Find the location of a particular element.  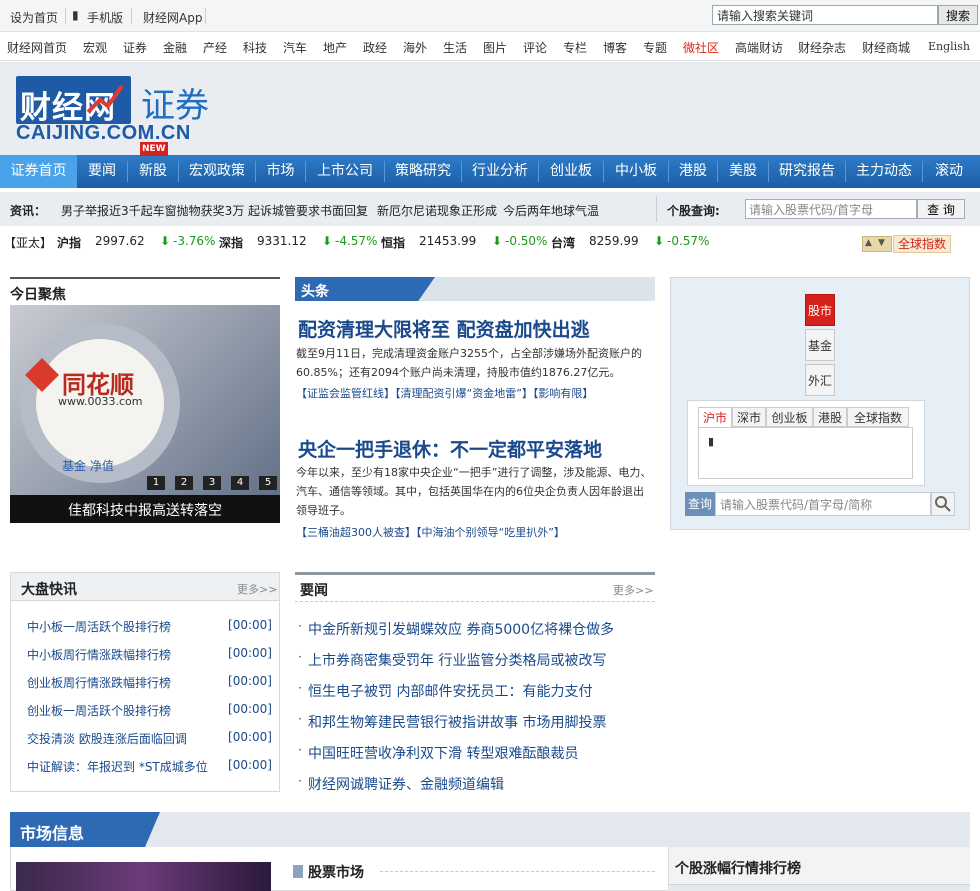

quick-news-text: 中小板周行情涨跌幅排行榜 is located at coordinates (99, 655).